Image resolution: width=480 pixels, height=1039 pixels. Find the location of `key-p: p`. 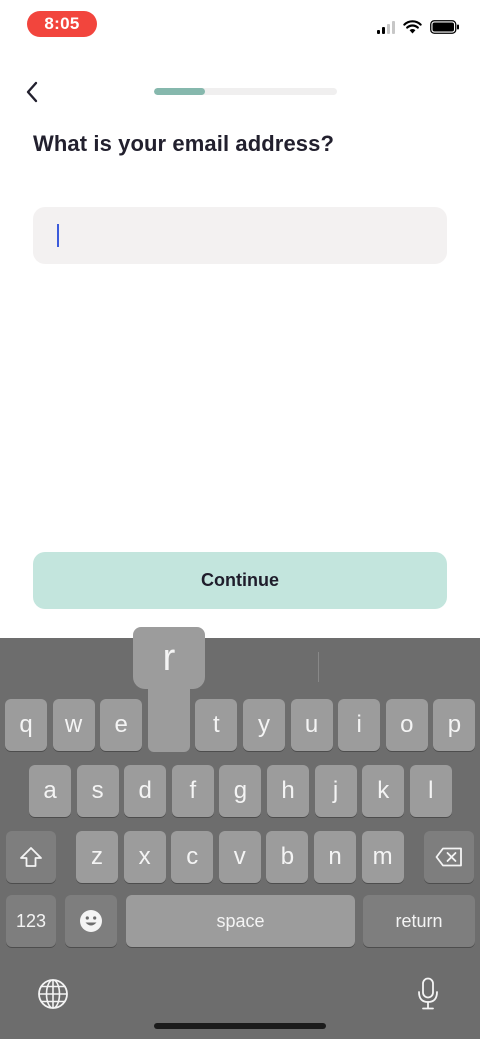

key-p: p is located at coordinates (454, 725).